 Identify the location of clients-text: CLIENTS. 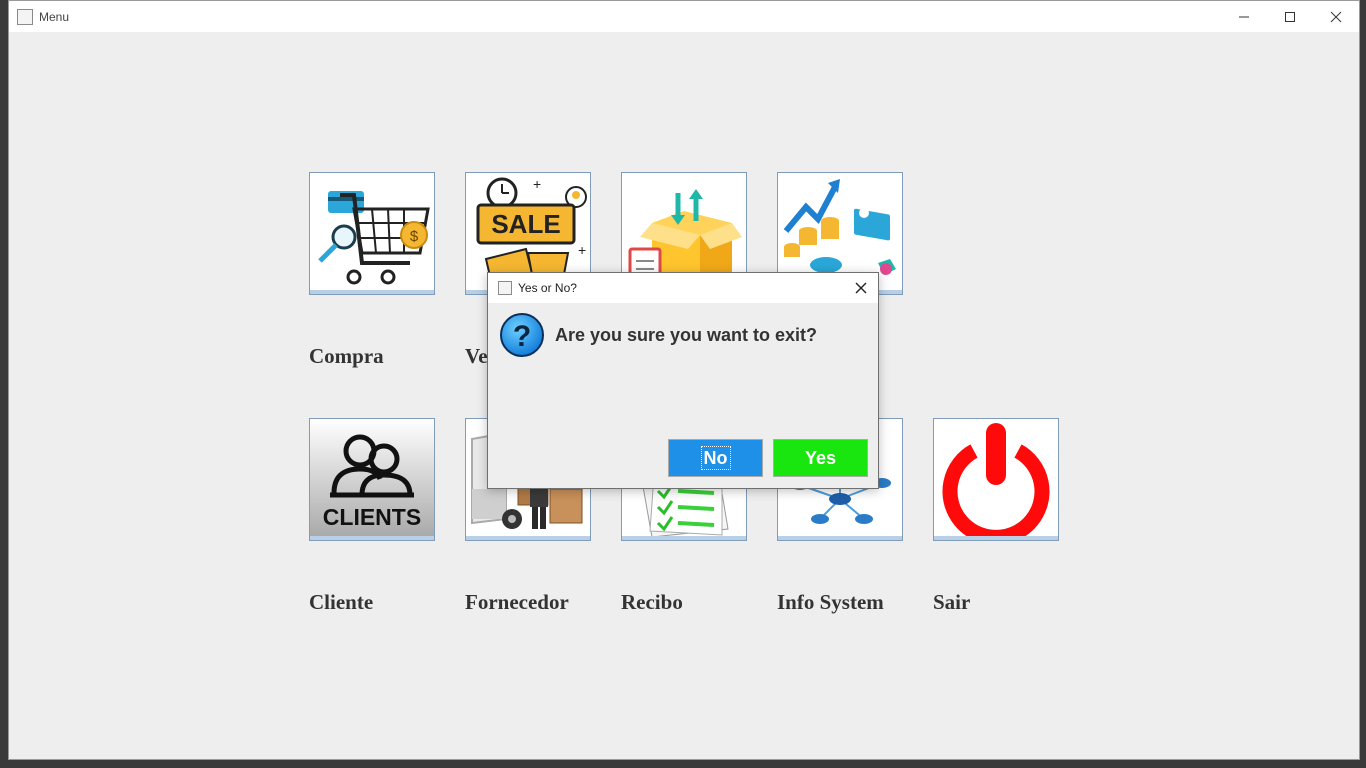
(372, 517).